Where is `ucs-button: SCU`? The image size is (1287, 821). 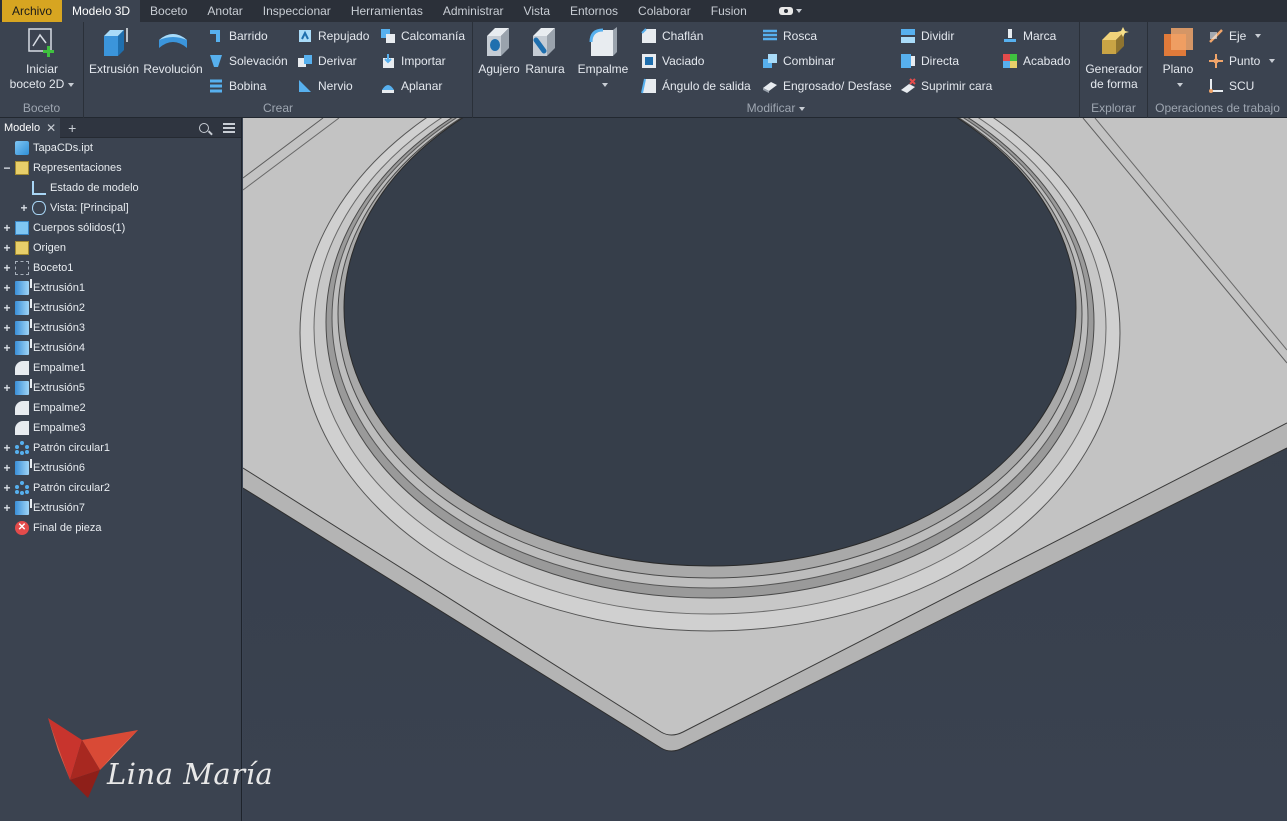
ucs-button: SCU is located at coordinates (1231, 86).